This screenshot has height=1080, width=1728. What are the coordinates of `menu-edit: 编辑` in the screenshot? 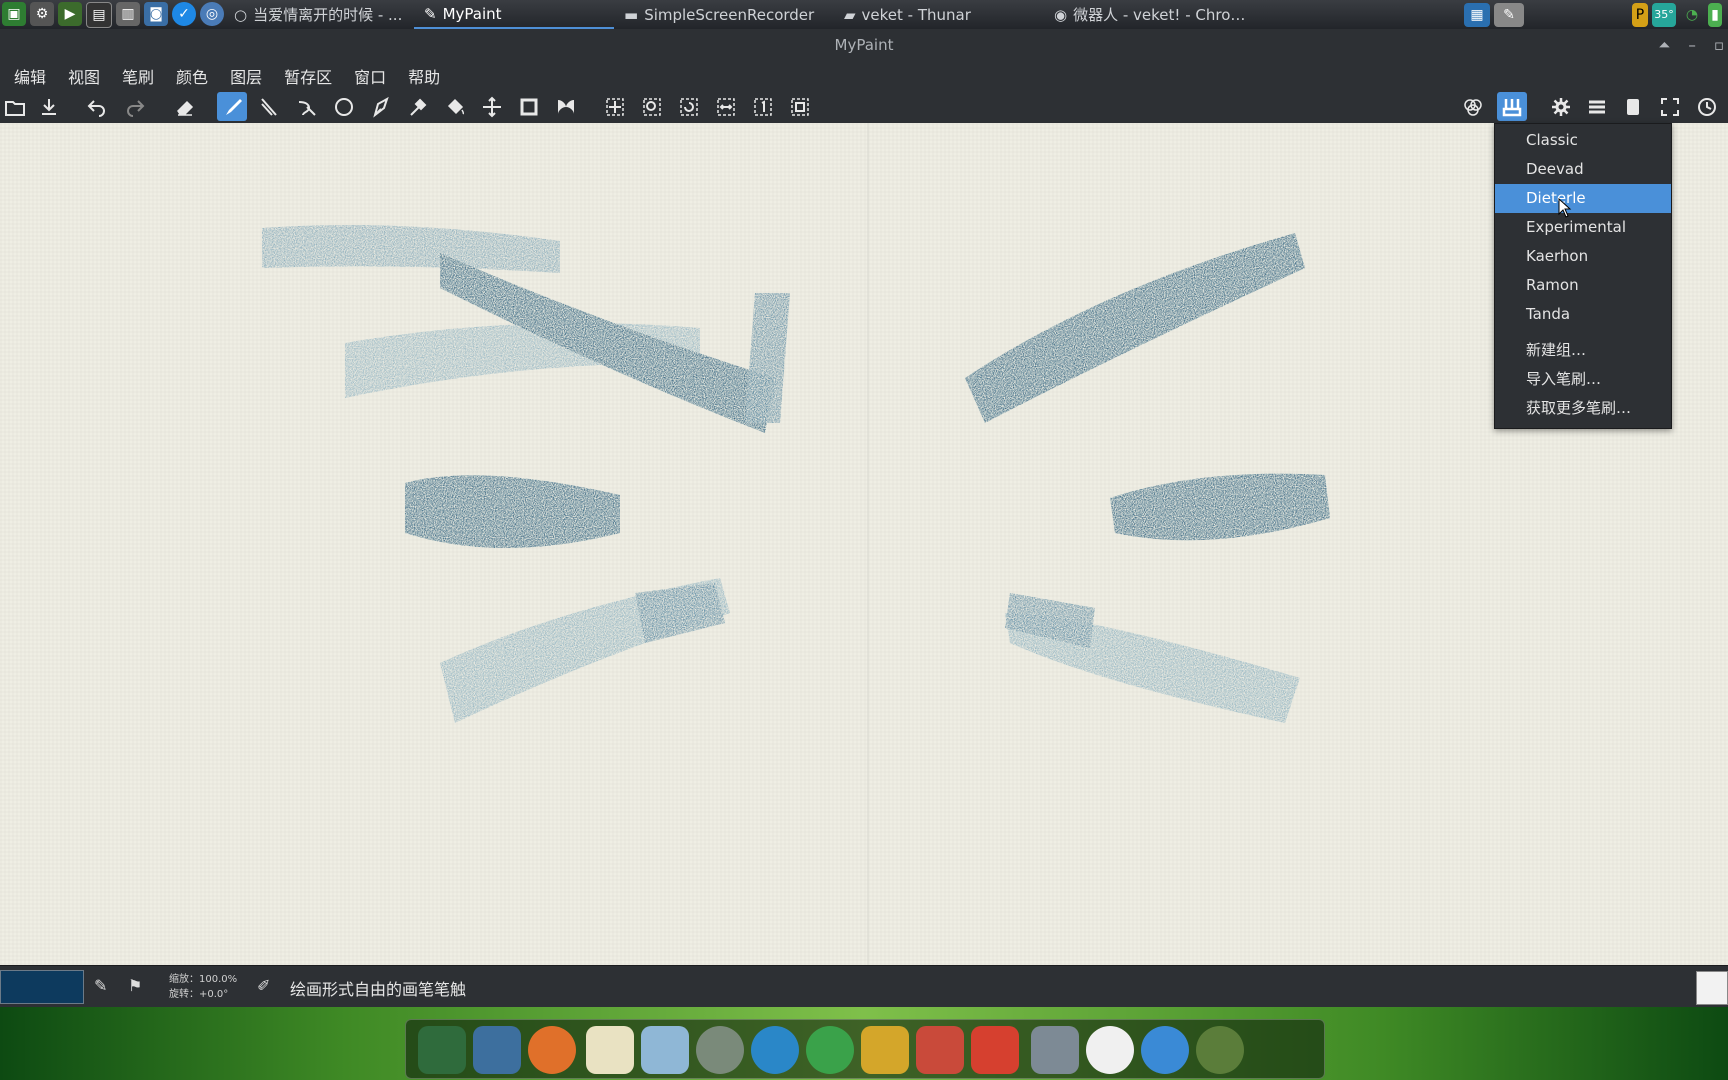 It's located at (30, 76).